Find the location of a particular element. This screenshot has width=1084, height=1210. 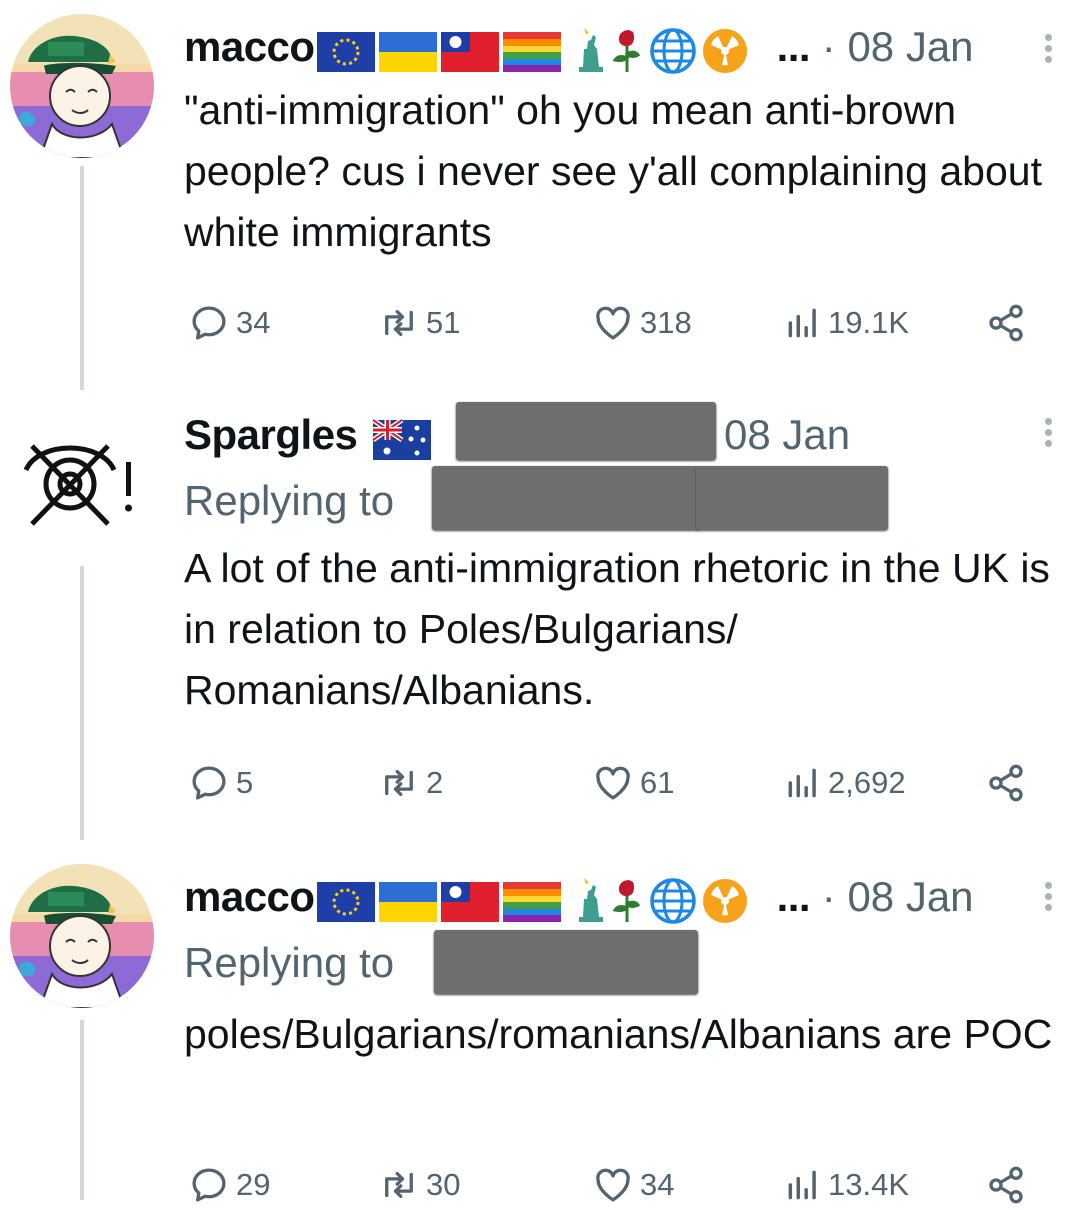

like-button: 61 is located at coordinates (633, 783).